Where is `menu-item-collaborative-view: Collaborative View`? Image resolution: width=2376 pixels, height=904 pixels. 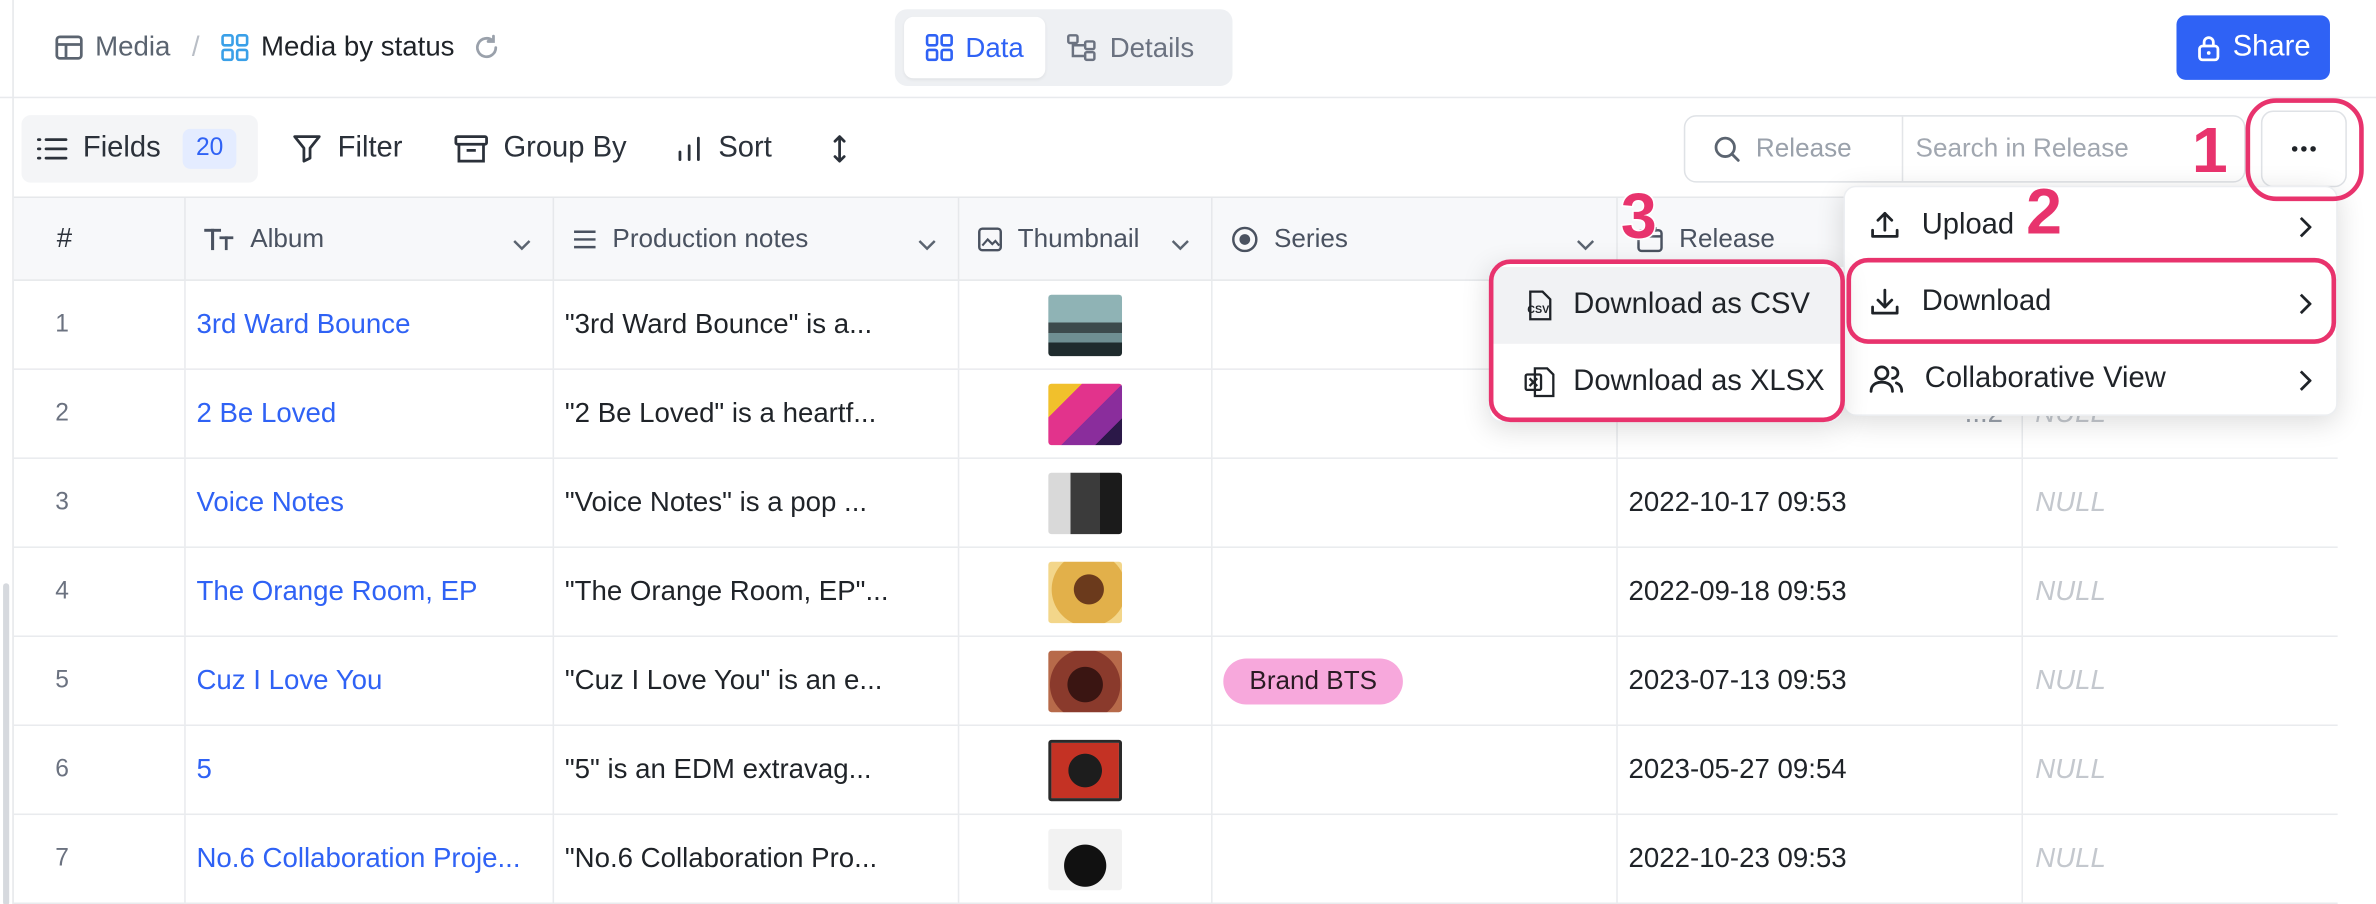 menu-item-collaborative-view: Collaborative View is located at coordinates (2092, 379).